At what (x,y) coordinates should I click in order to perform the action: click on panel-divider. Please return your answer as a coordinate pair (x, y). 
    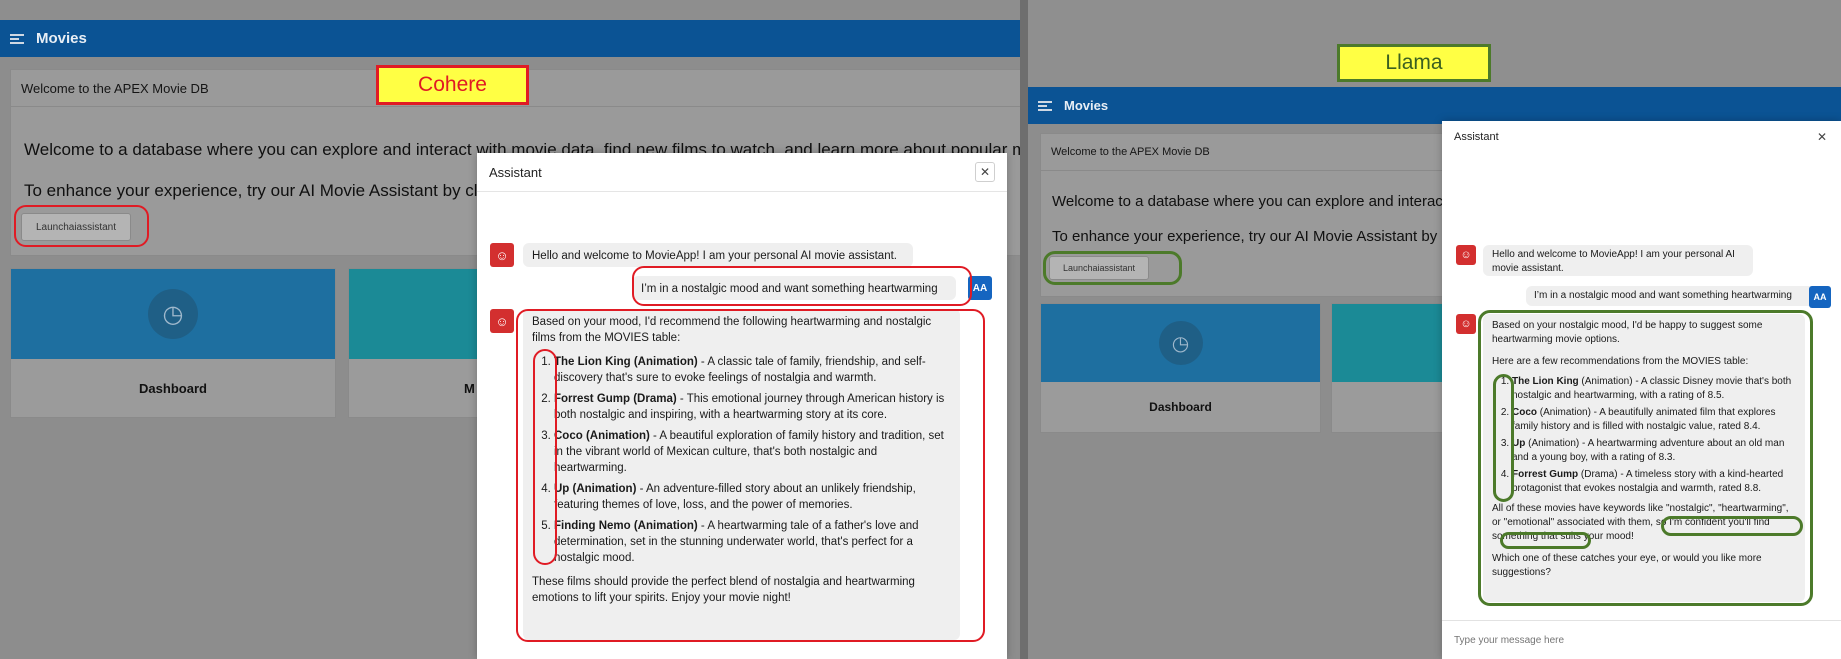
    Looking at the image, I should click on (1024, 329).